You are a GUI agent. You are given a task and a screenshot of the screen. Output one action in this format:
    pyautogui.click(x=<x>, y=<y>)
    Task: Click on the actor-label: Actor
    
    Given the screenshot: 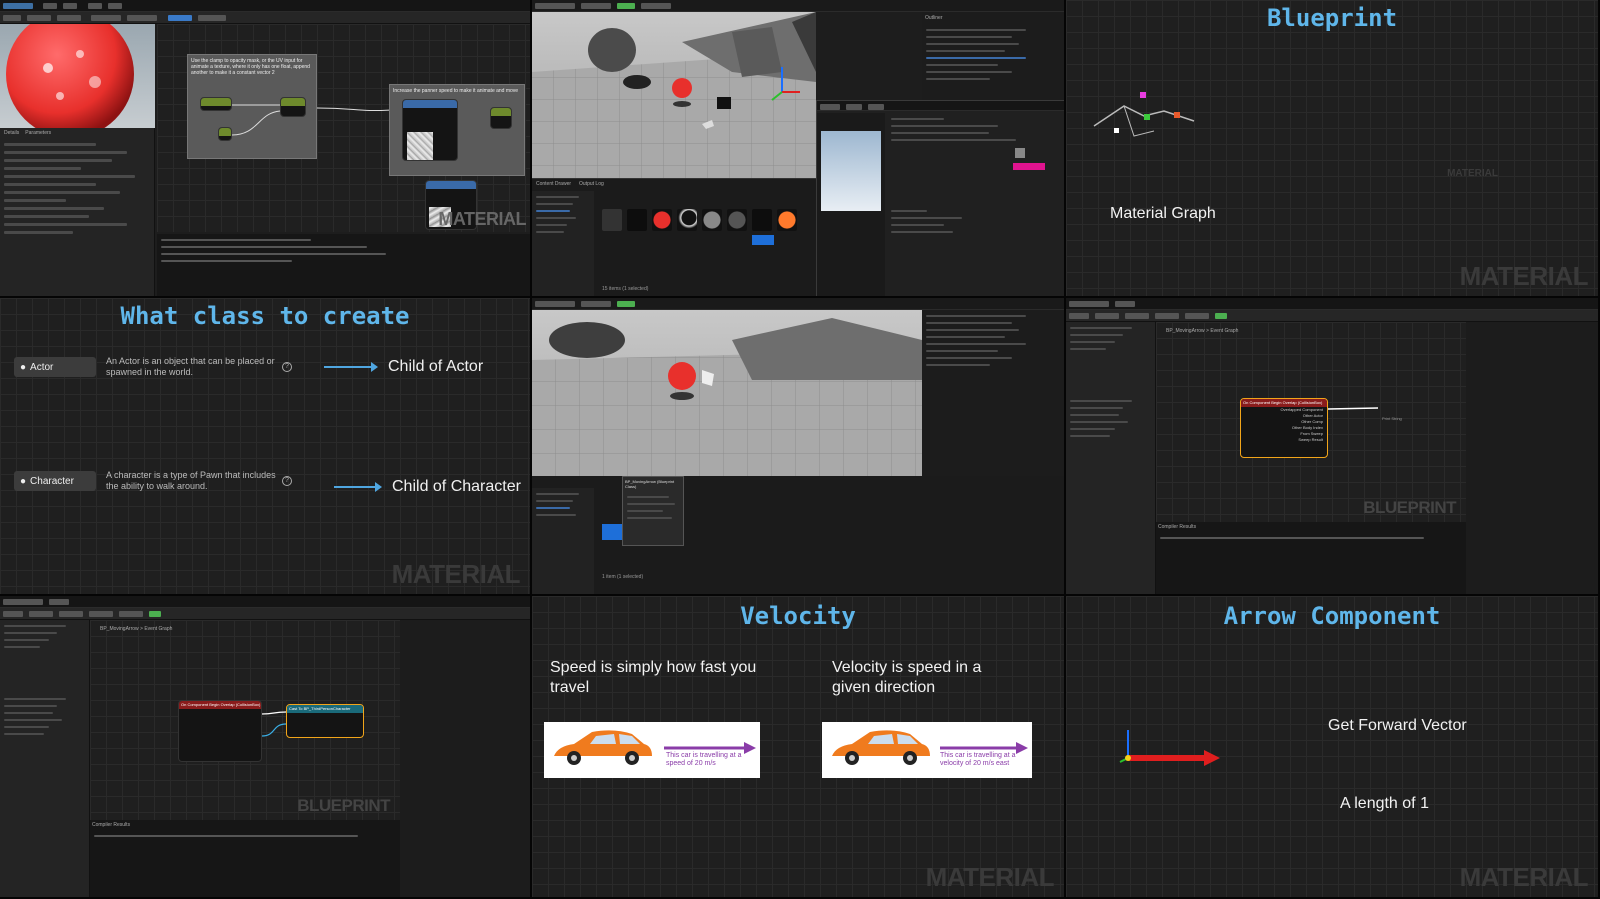 What is the action you would take?
    pyautogui.click(x=42, y=367)
    